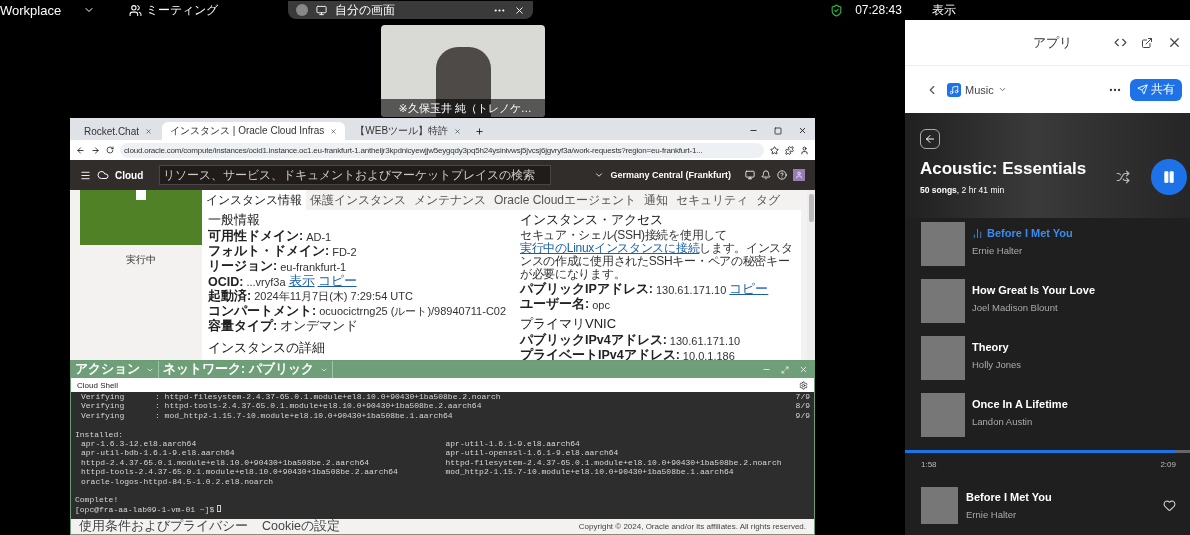  What do you see at coordinates (110, 150) in the screenshot?
I see `reload-icon` at bounding box center [110, 150].